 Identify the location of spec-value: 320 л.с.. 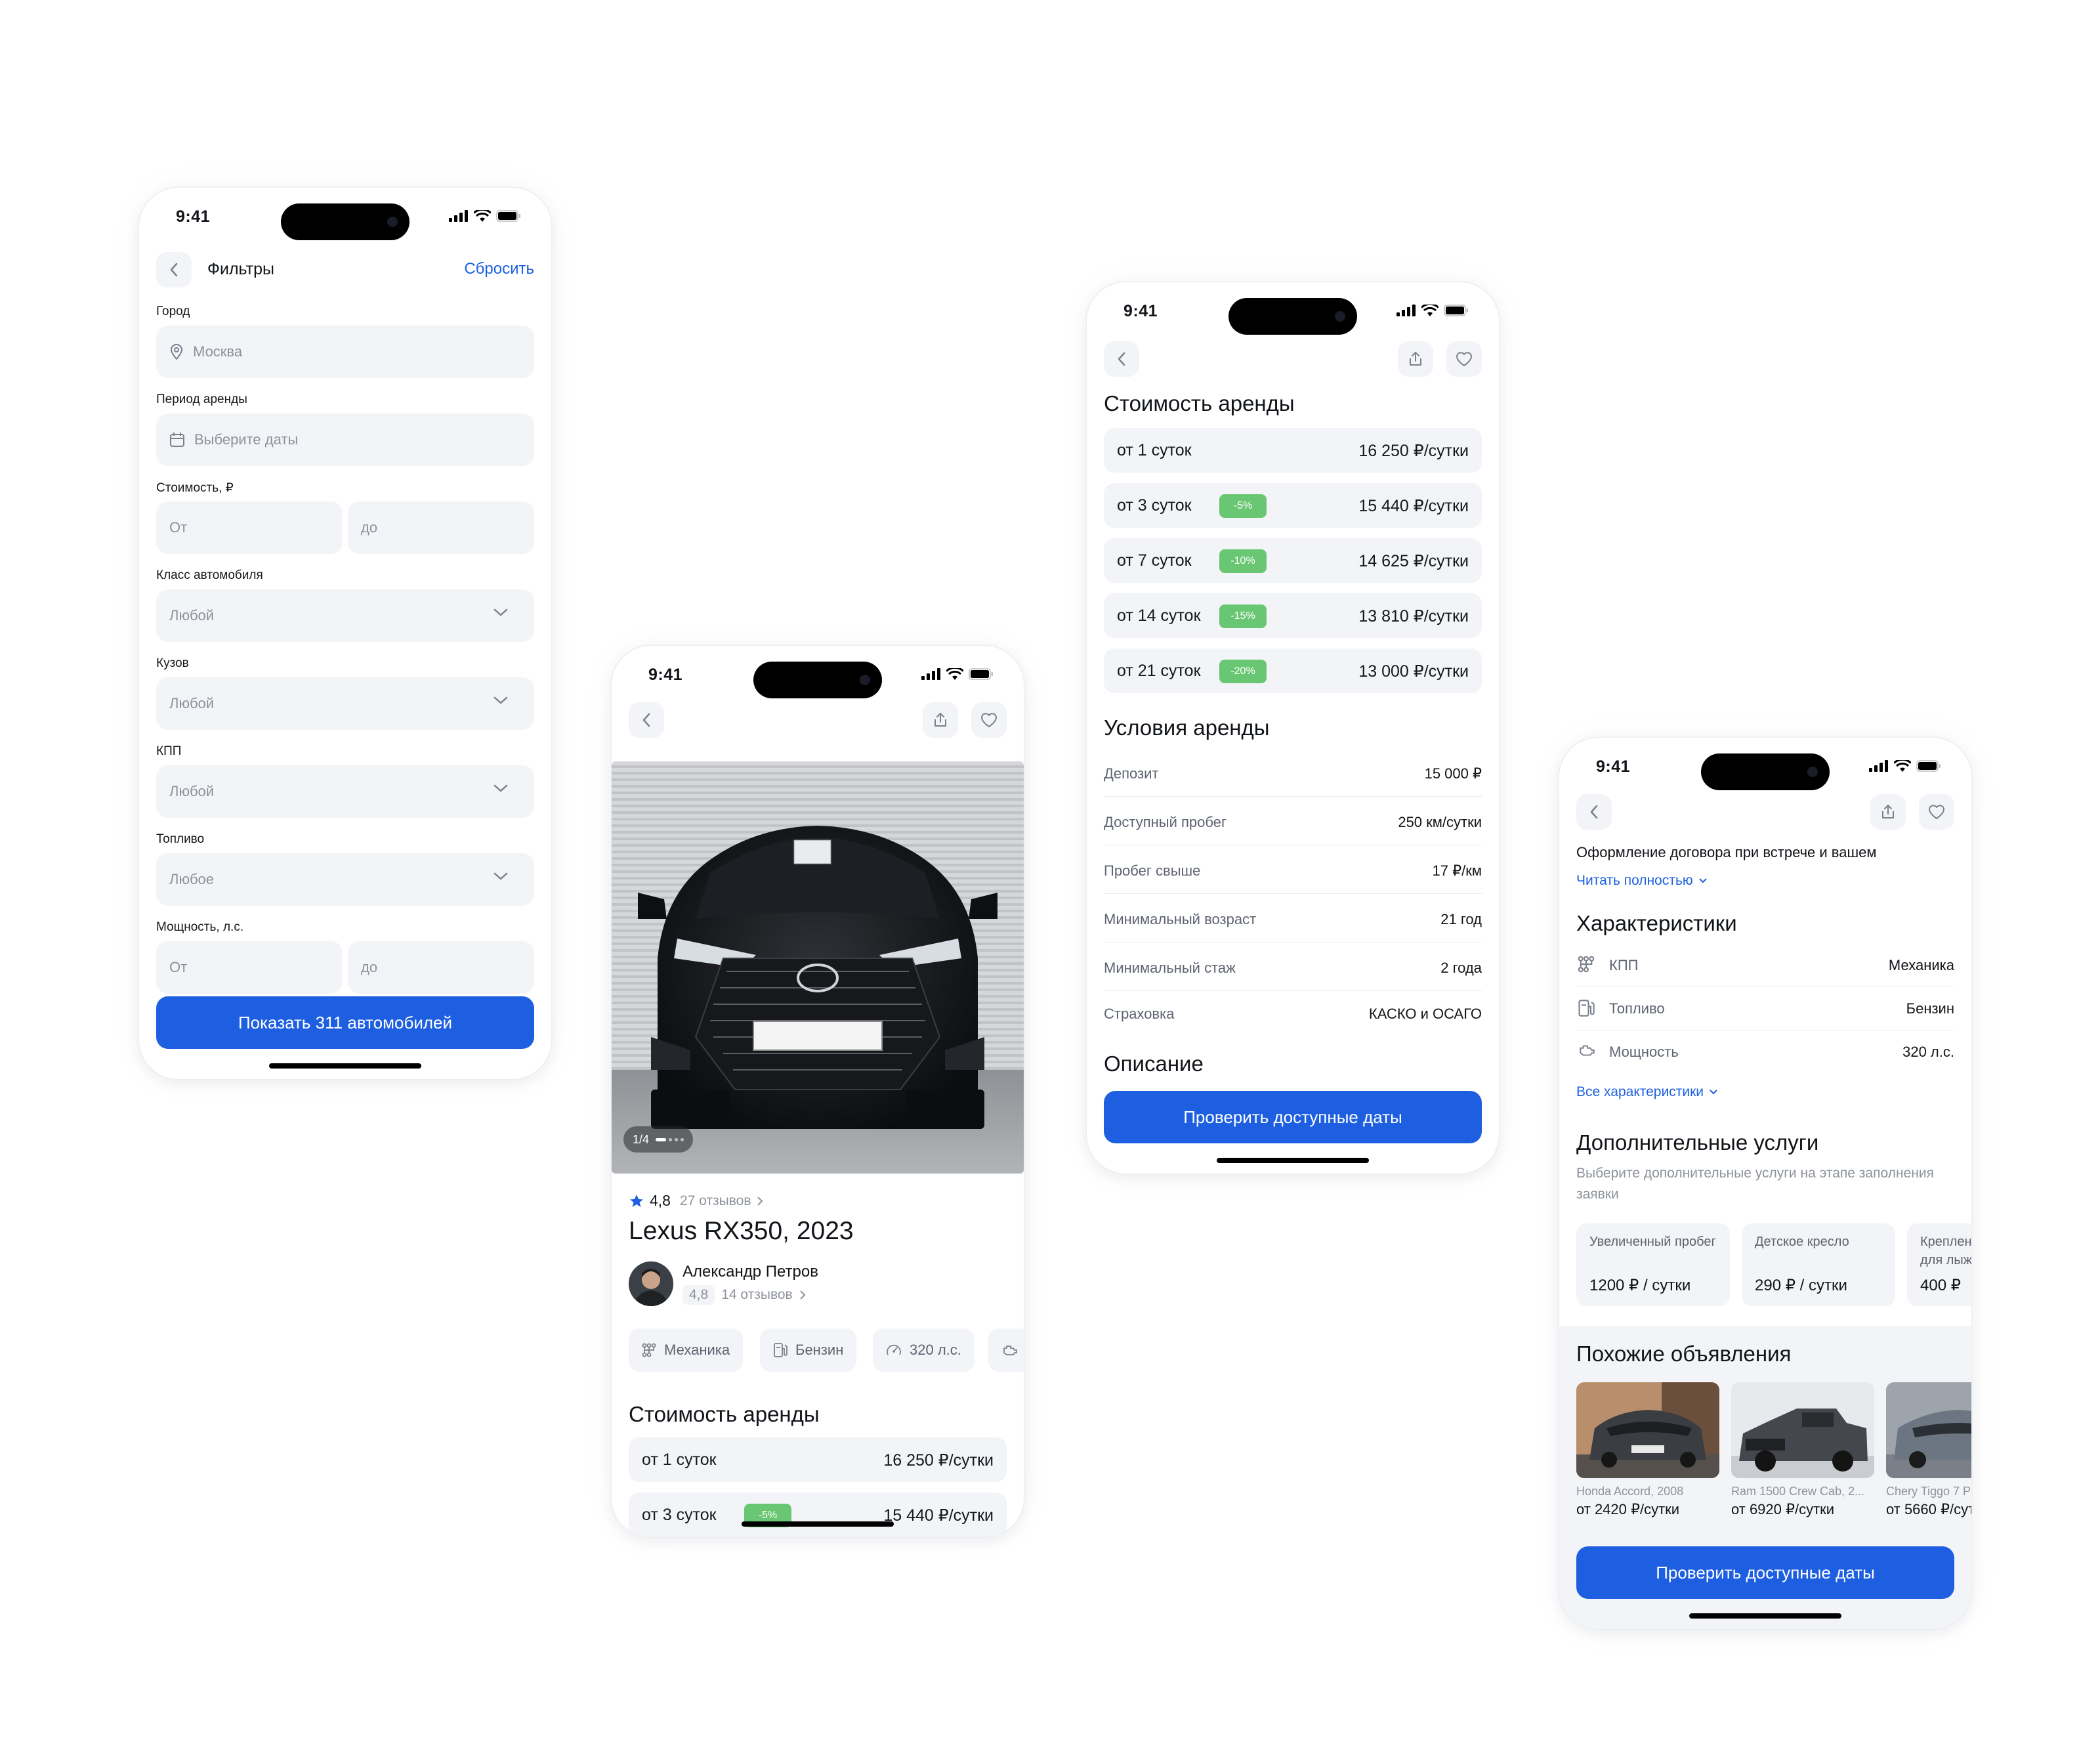
(1928, 1052).